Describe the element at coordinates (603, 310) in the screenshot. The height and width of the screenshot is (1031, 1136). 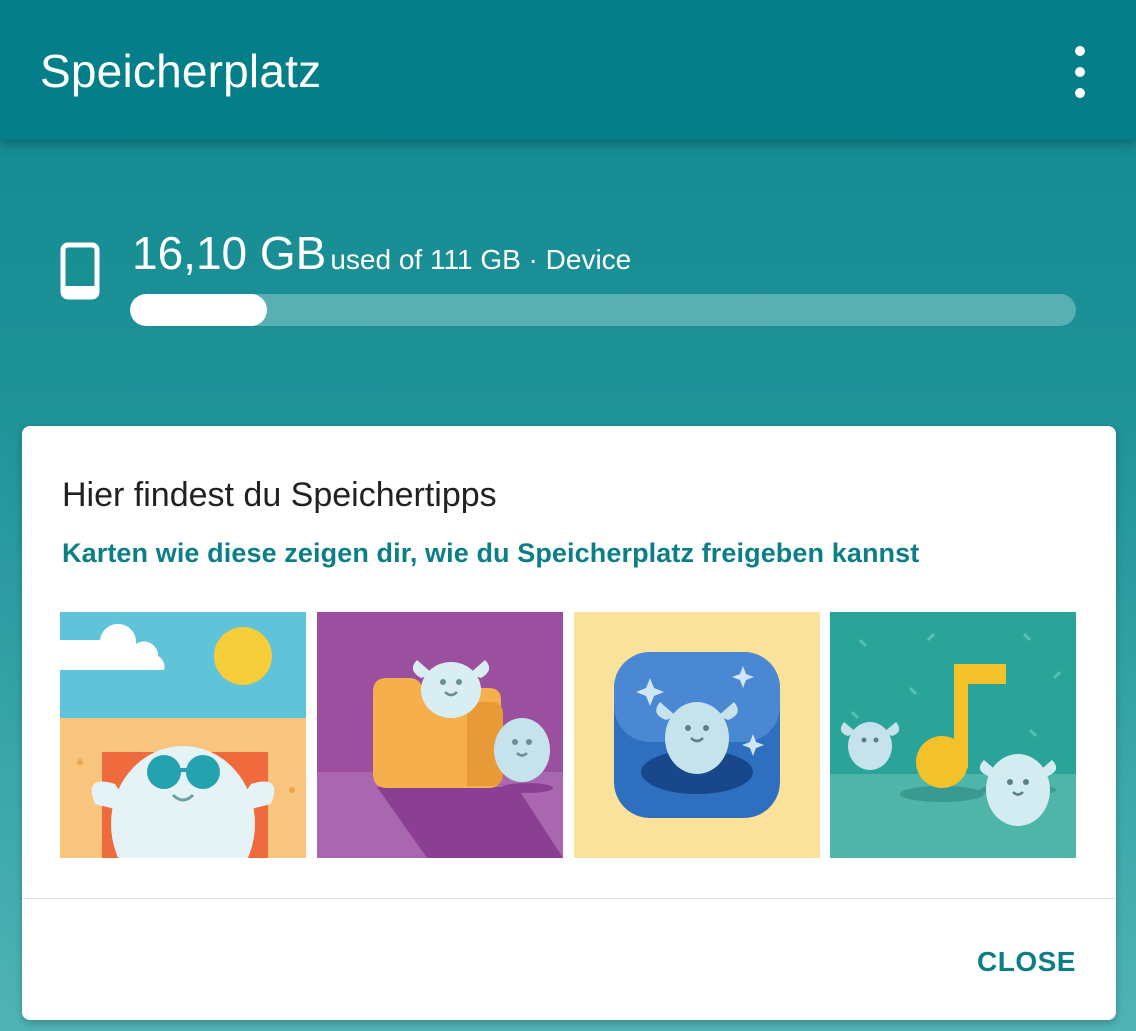
I see `storage-progress-bar` at that location.